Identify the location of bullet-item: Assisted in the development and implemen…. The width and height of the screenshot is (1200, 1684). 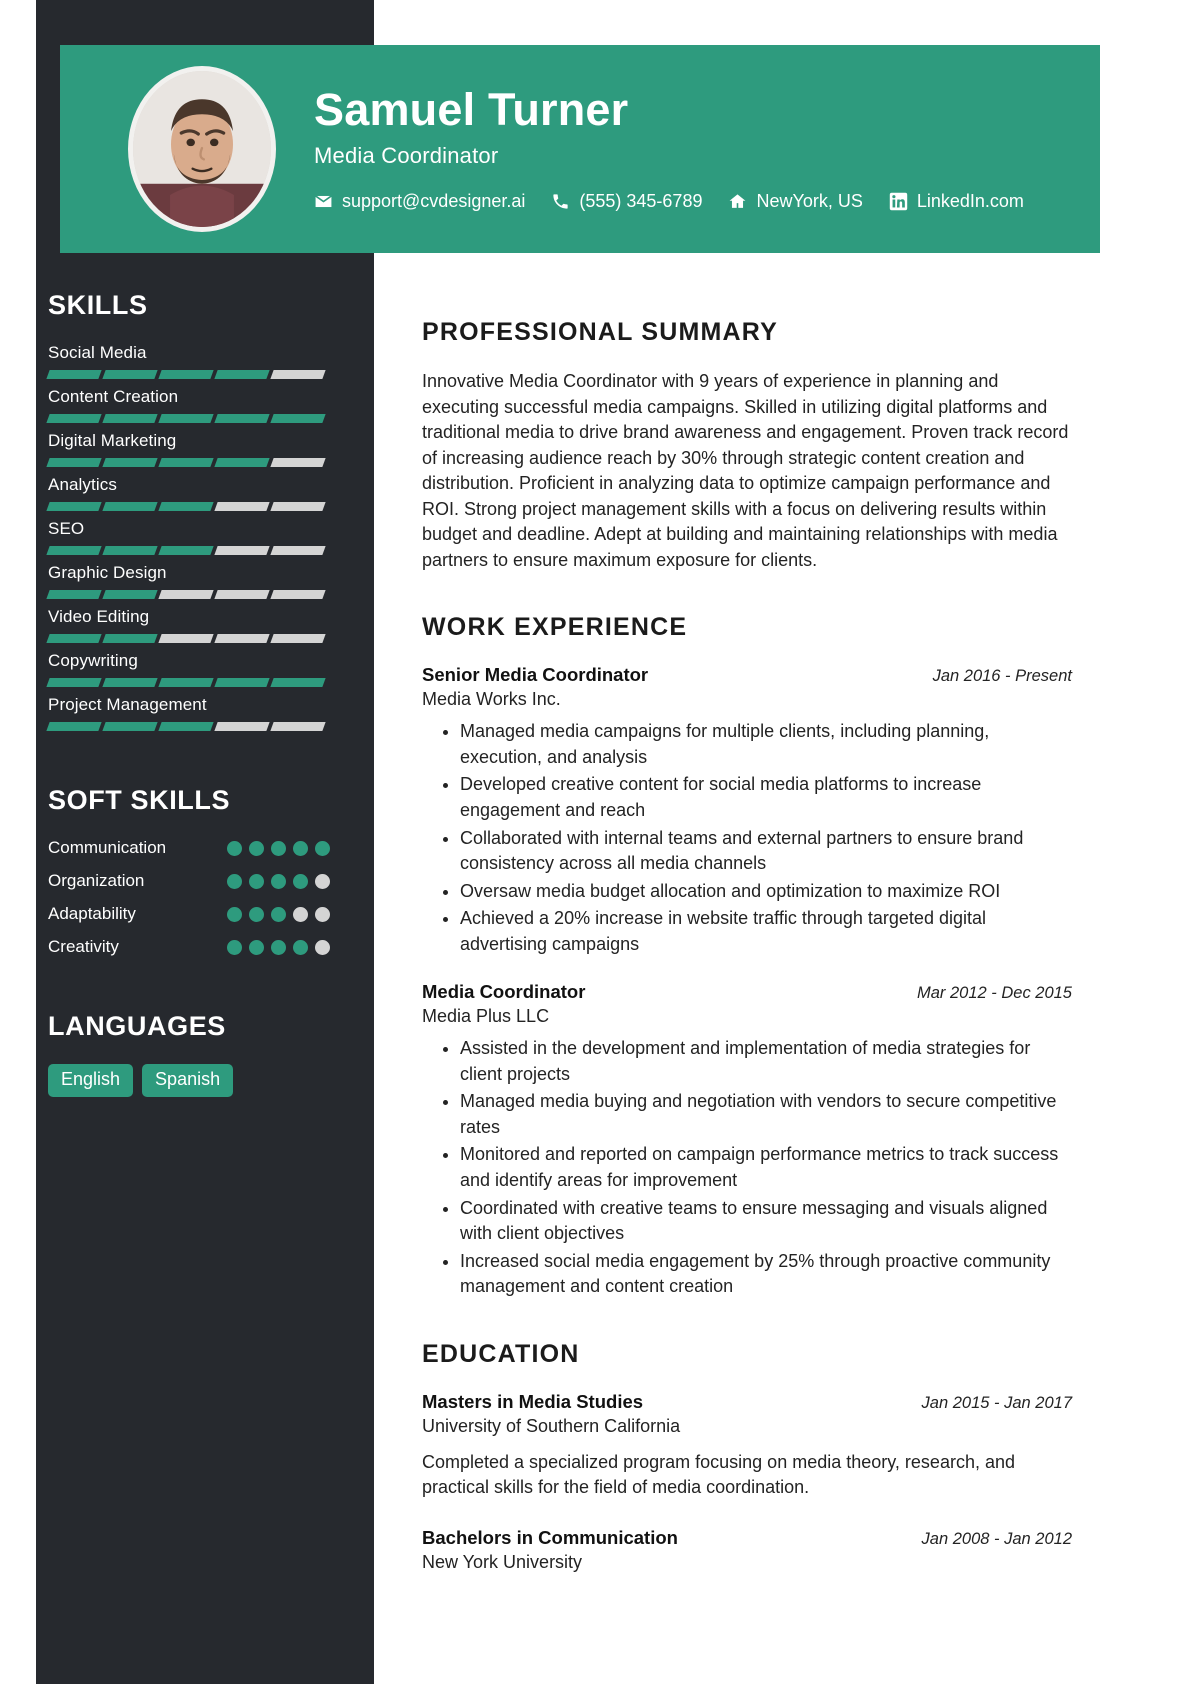
(766, 1061).